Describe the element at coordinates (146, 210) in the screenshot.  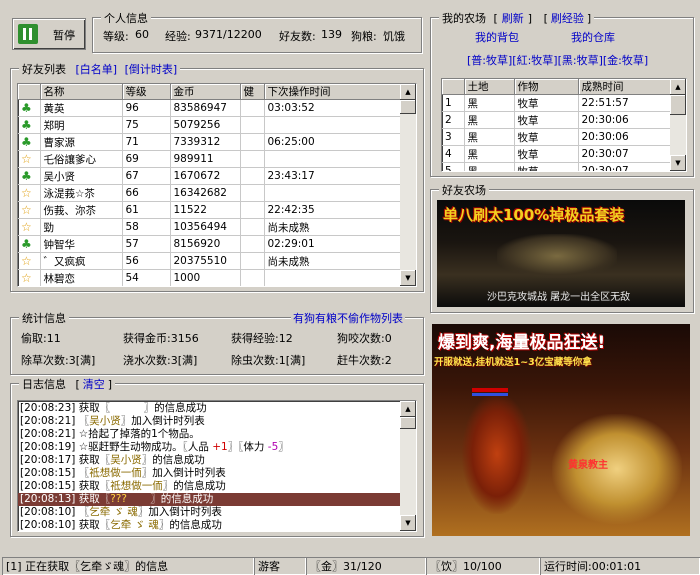
I see `friend-level: 61` at that location.